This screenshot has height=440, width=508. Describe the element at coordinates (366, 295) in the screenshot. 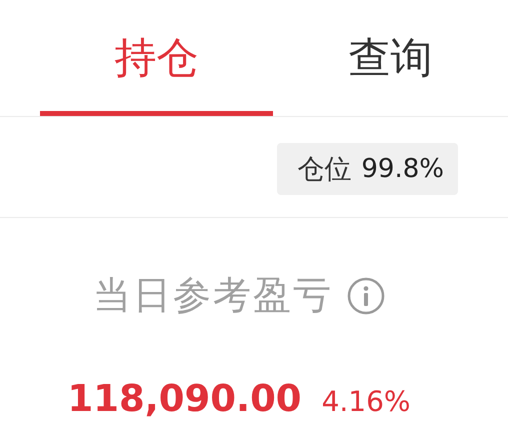

I see `info-icon` at that location.